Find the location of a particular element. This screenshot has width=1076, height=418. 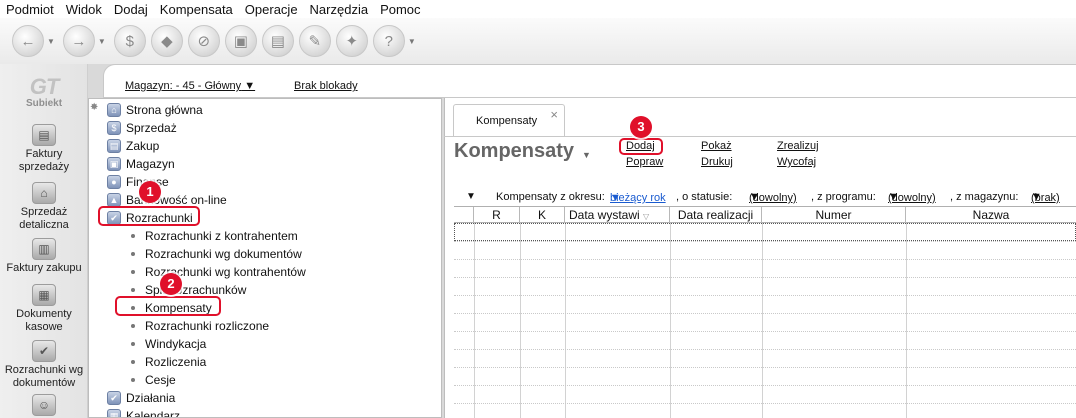

dollar-icon: $ is located at coordinates (129, 41).